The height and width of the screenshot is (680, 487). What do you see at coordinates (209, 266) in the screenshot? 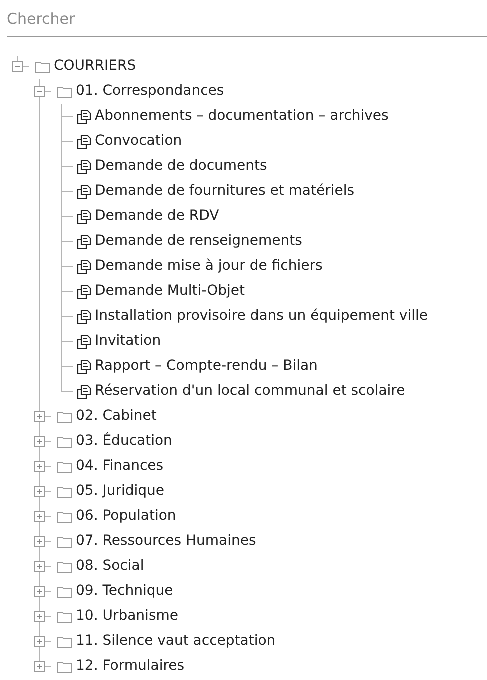
I see `document-label: Demande mise à jour de fichiers` at bounding box center [209, 266].